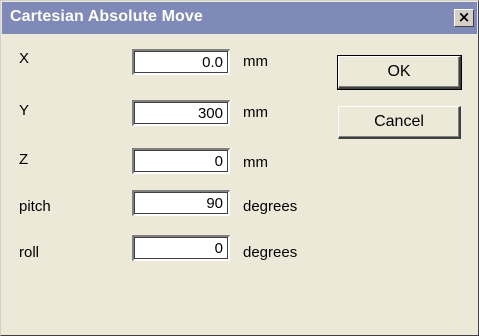 The height and width of the screenshot is (336, 479). Describe the element at coordinates (181, 113) in the screenshot. I see `y-field: 300` at that location.